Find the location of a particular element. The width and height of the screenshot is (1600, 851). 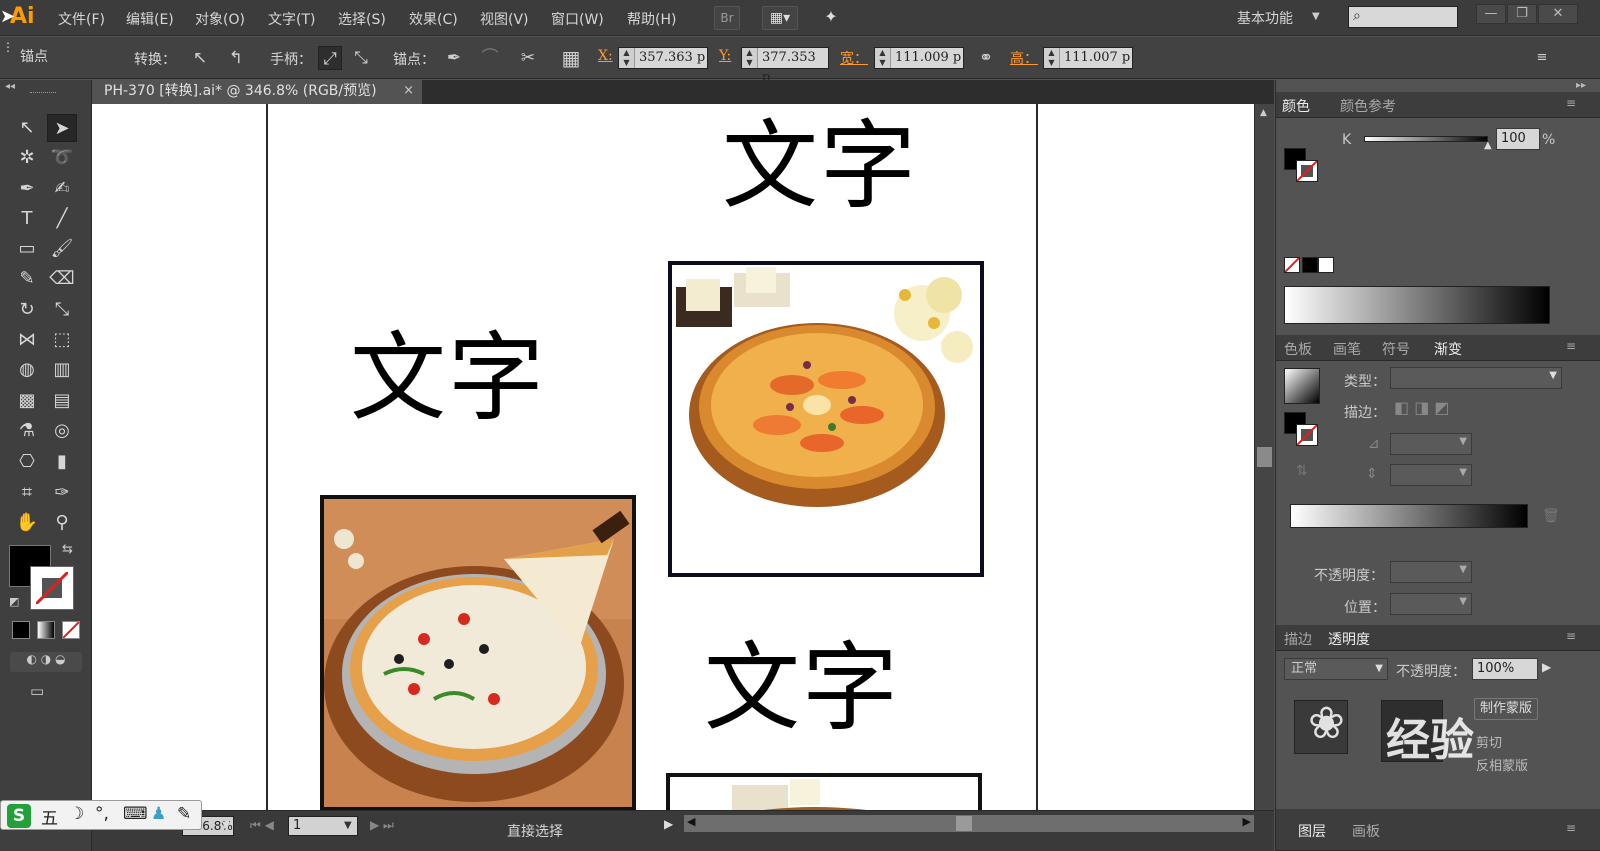

tab-symbols: 符号 is located at coordinates (1396, 349).